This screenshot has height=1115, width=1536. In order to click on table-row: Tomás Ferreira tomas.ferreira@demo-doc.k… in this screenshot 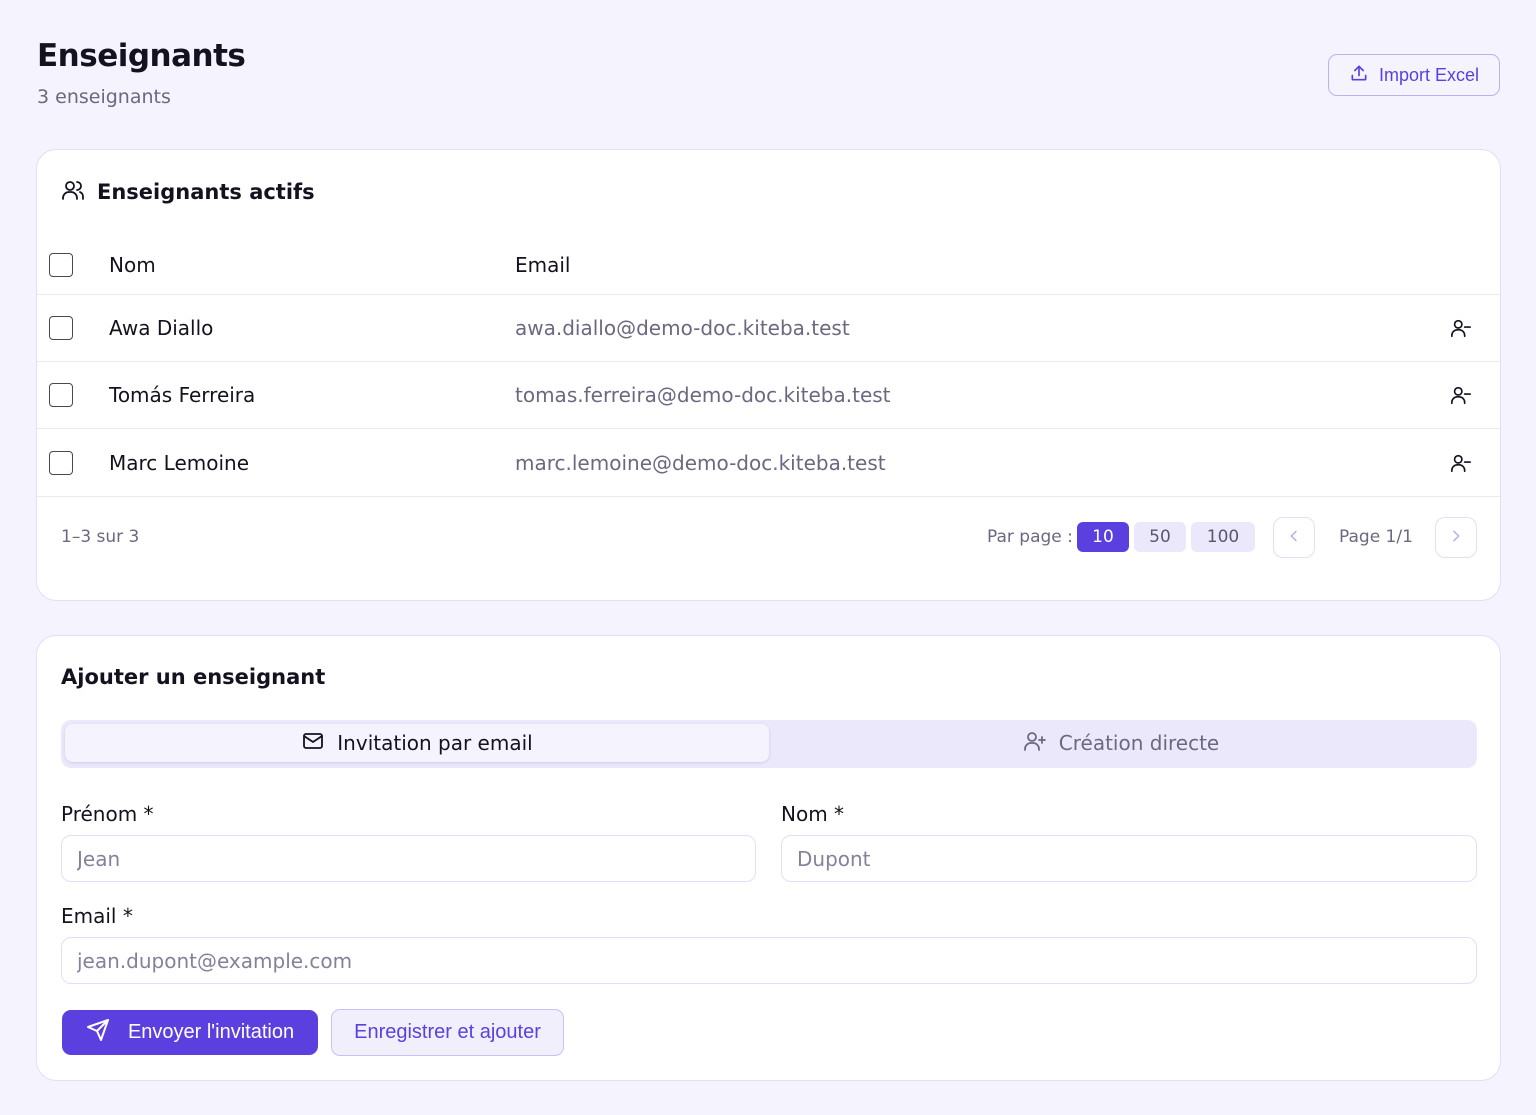, I will do `click(768, 395)`.